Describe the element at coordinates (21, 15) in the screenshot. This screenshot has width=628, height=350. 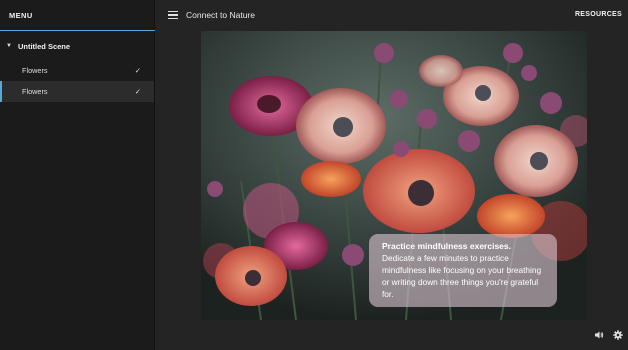
I see `menu-title: MENU` at that location.